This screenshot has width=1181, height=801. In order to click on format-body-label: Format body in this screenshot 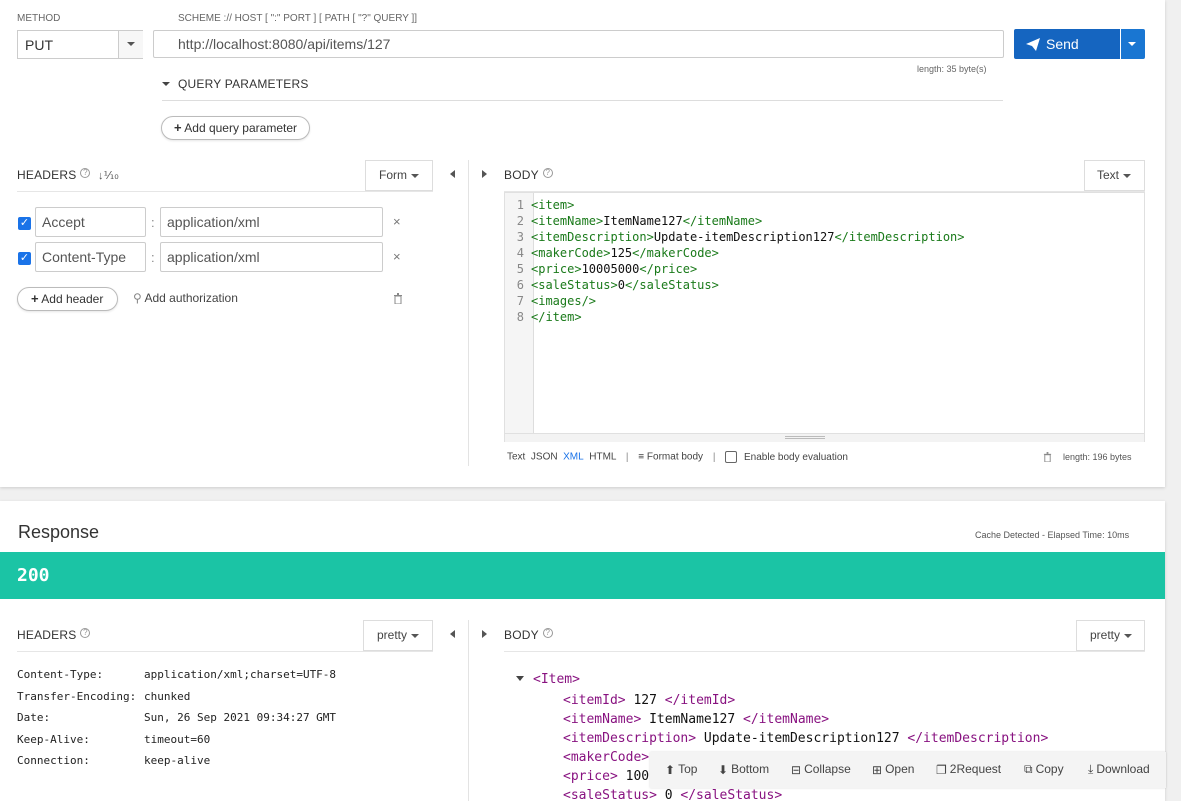, I will do `click(675, 457)`.